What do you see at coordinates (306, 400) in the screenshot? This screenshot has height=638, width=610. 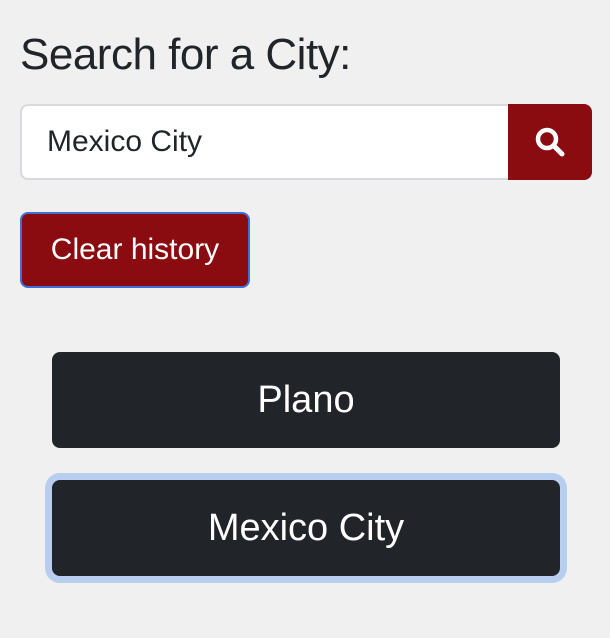 I see `history-item-plano: Plano` at bounding box center [306, 400].